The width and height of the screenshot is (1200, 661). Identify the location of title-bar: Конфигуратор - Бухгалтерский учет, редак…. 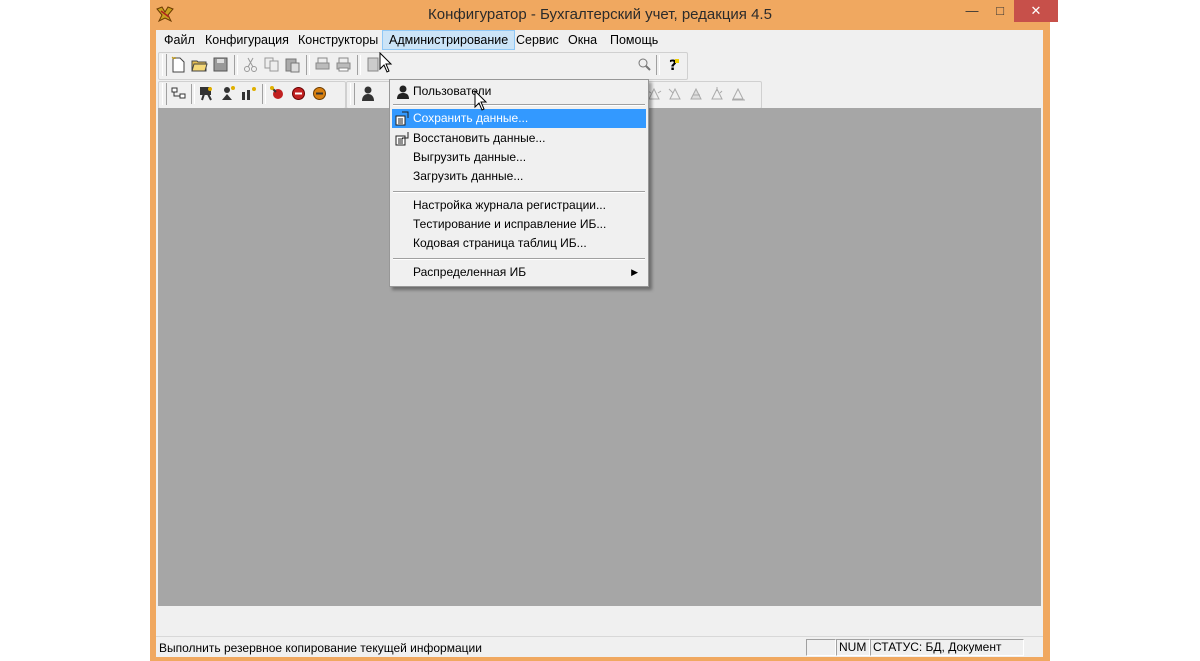
(604, 15).